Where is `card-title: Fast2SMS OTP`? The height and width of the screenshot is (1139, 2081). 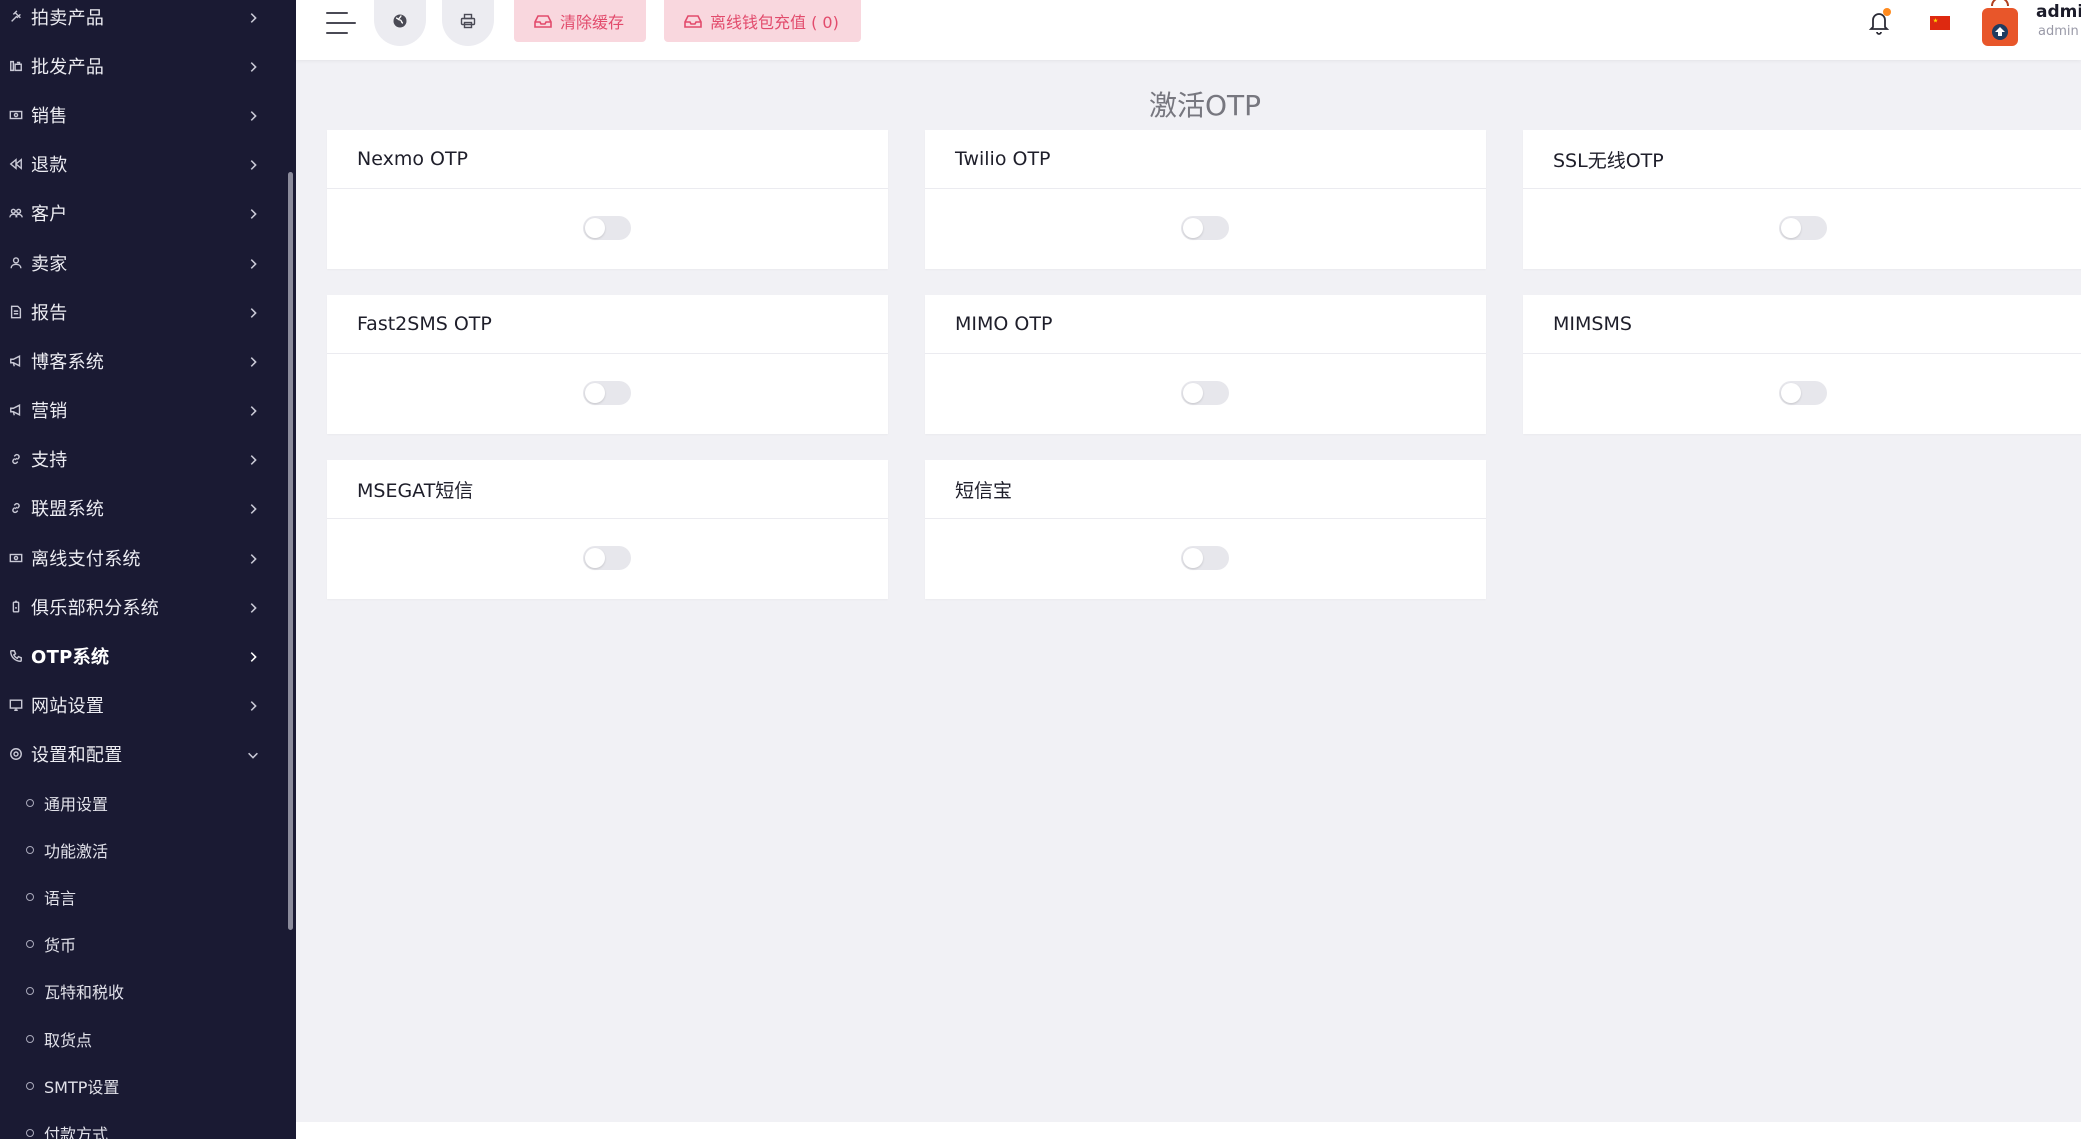 card-title: Fast2SMS OTP is located at coordinates (424, 324).